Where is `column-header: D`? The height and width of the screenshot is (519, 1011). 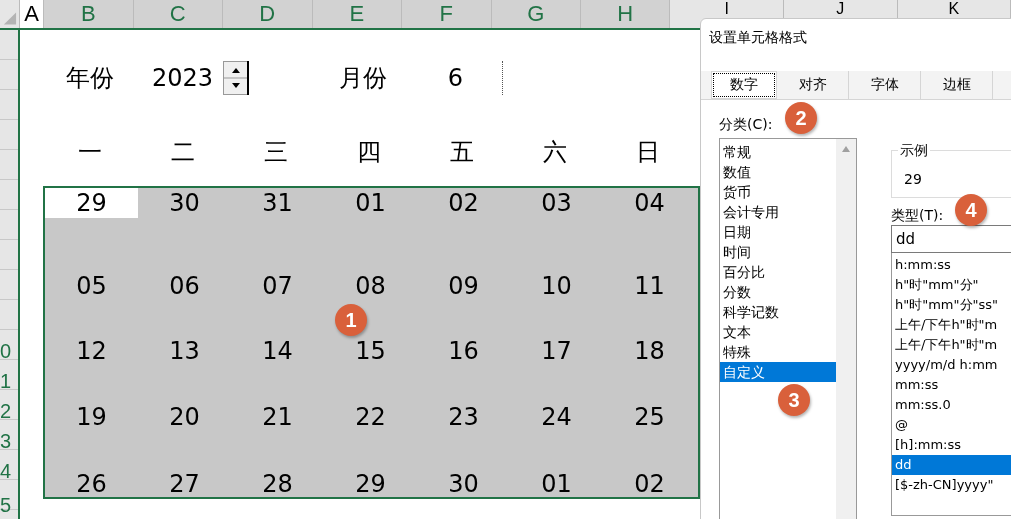
column-header: D is located at coordinates (268, 14).